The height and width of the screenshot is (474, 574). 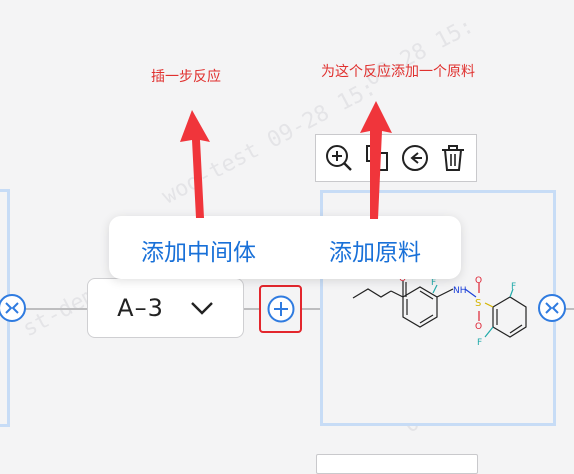 I want to click on add-menu-popup: 添加中间体 添加原料, so click(x=285, y=247).